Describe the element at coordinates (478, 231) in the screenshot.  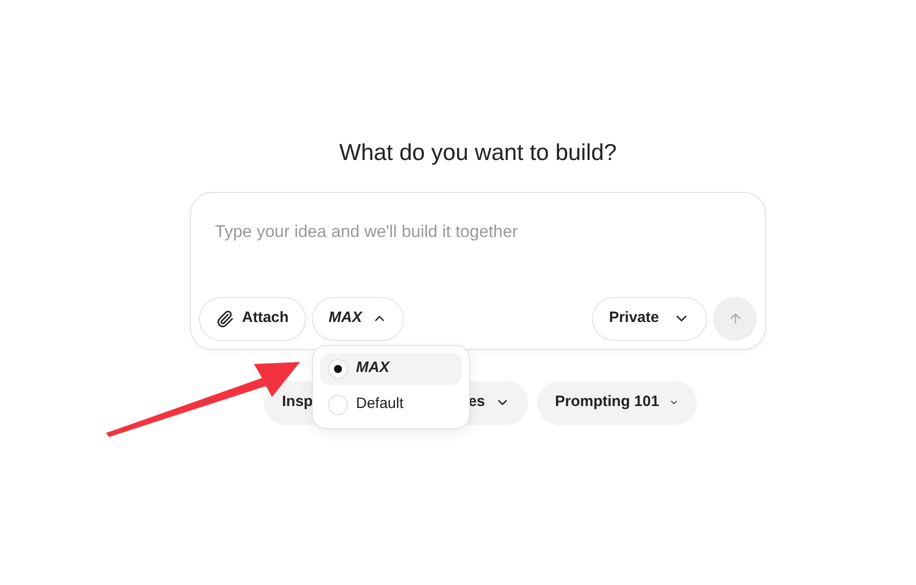
I see `prompt-input: Type your idea and we'll build it together` at that location.